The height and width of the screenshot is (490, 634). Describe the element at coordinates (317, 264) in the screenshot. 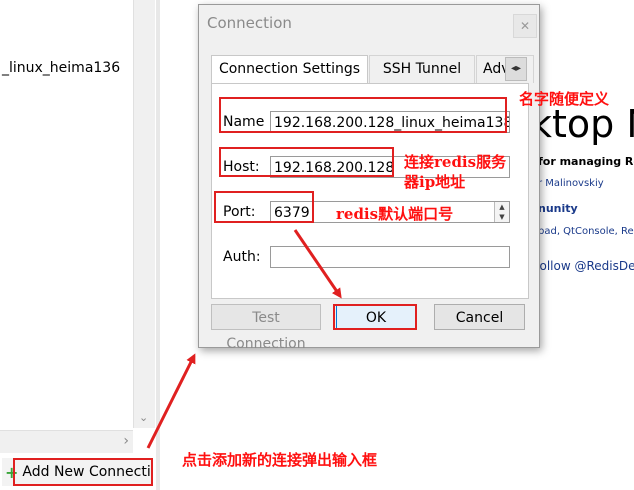

I see `arrow-to-ok` at that location.